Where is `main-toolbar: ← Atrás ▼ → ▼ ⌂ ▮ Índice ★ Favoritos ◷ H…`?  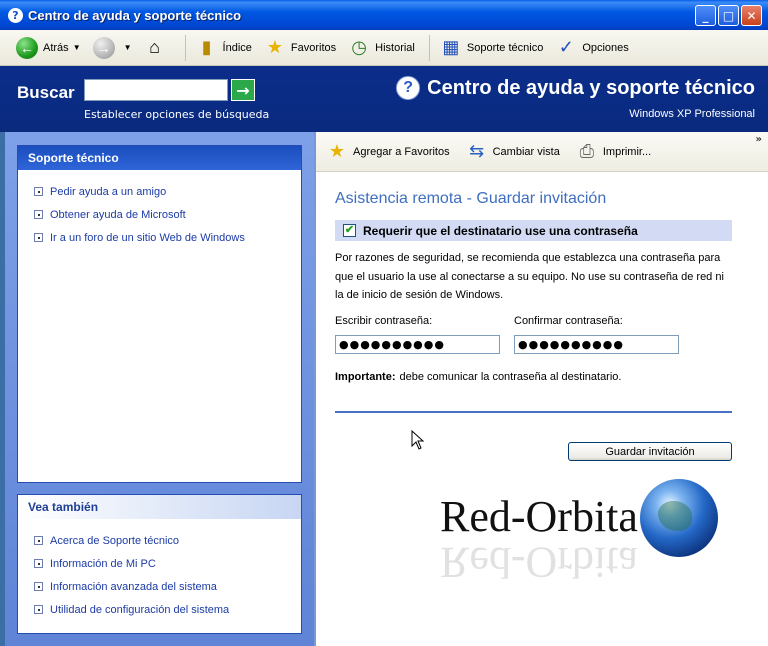 main-toolbar: ← Atrás ▼ → ▼ ⌂ ▮ Índice ★ Favoritos ◷ H… is located at coordinates (384, 48).